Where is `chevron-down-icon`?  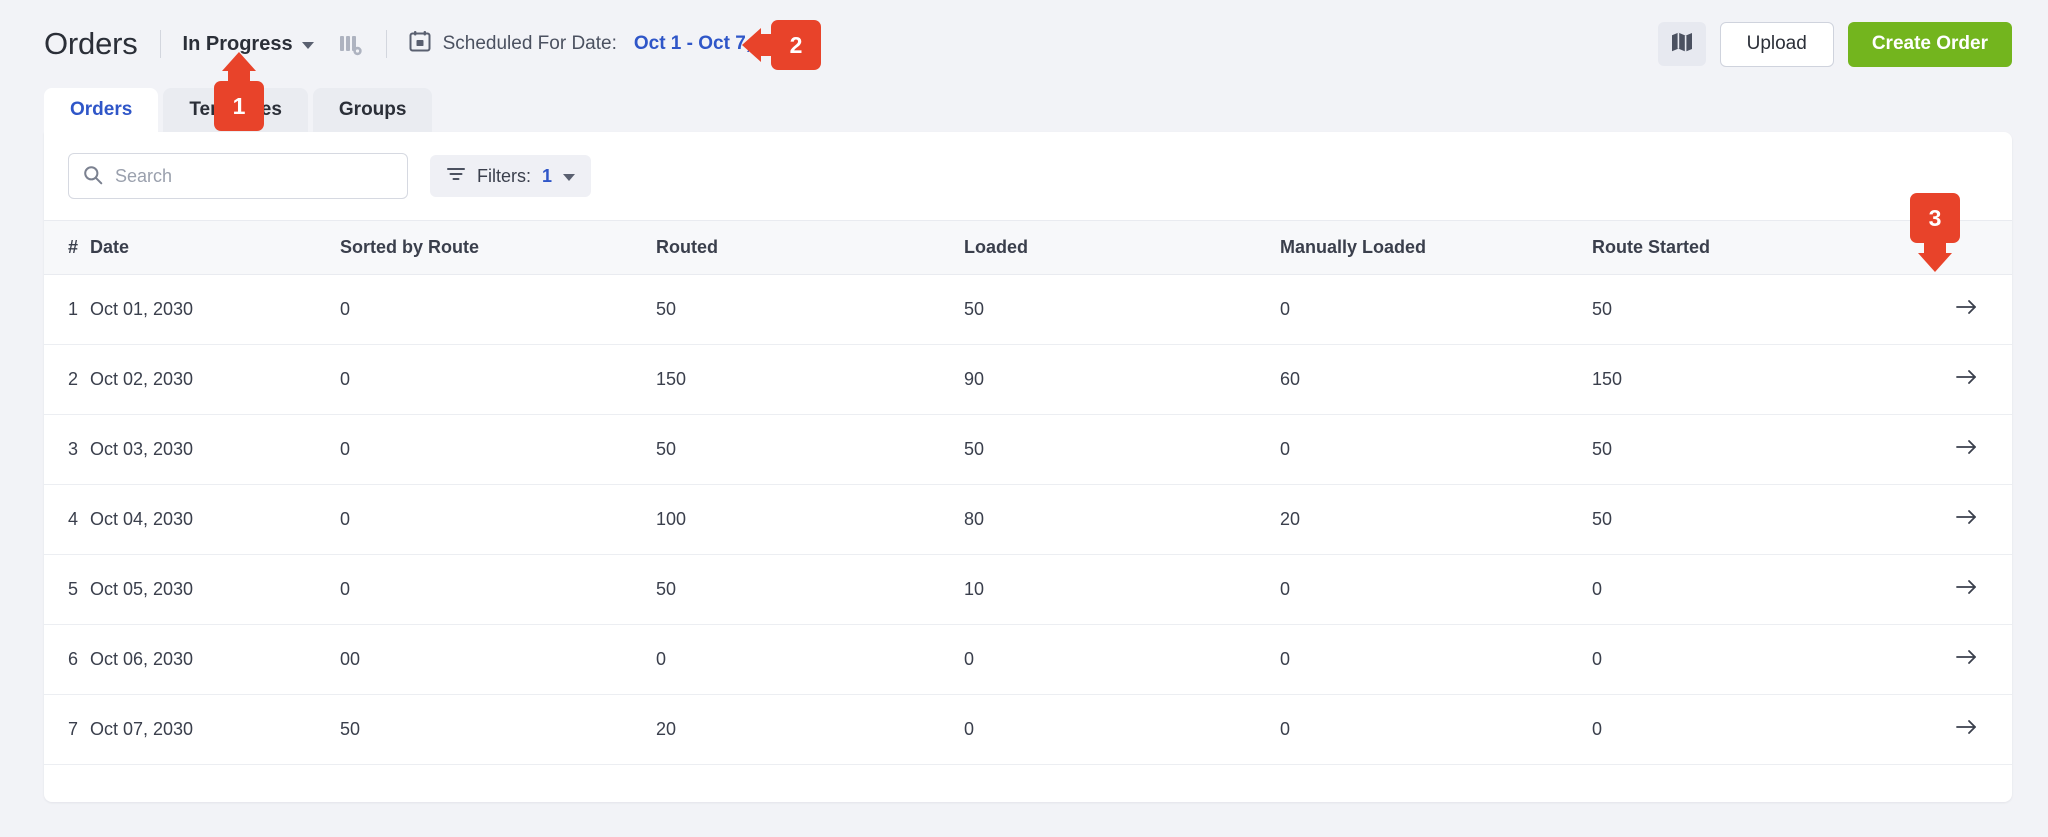
chevron-down-icon is located at coordinates (569, 177).